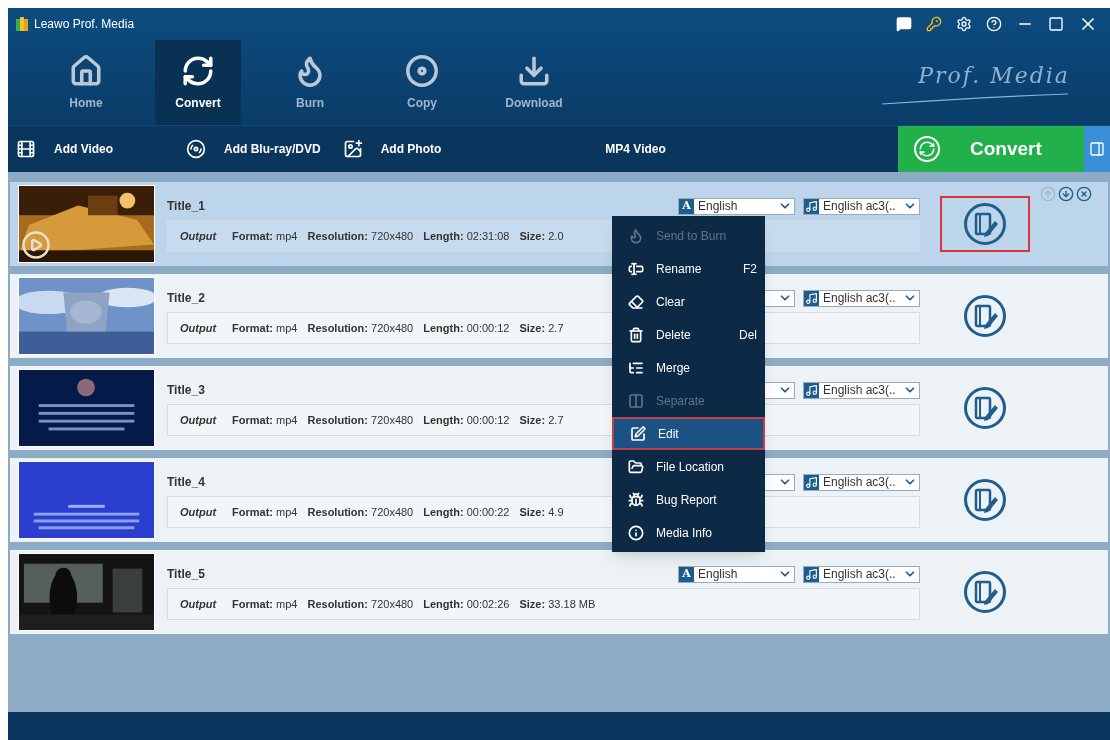  What do you see at coordinates (422, 70) in the screenshot?
I see `disc-icon` at bounding box center [422, 70].